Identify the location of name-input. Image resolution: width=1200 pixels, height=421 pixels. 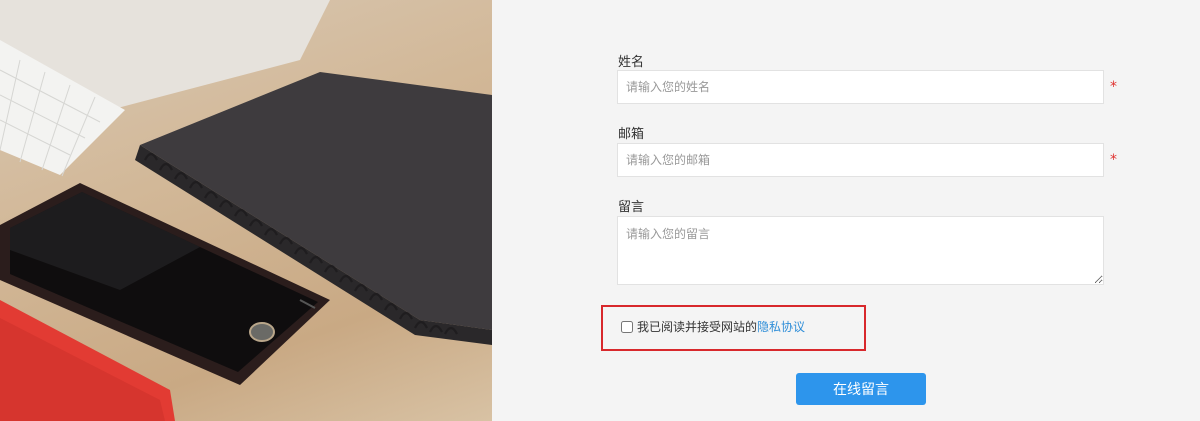
(860, 87).